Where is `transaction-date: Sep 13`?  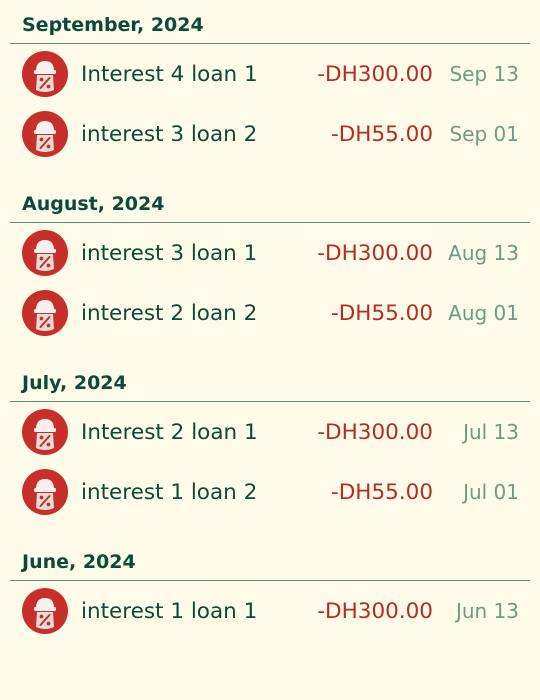
transaction-date: Sep 13 is located at coordinates (484, 74).